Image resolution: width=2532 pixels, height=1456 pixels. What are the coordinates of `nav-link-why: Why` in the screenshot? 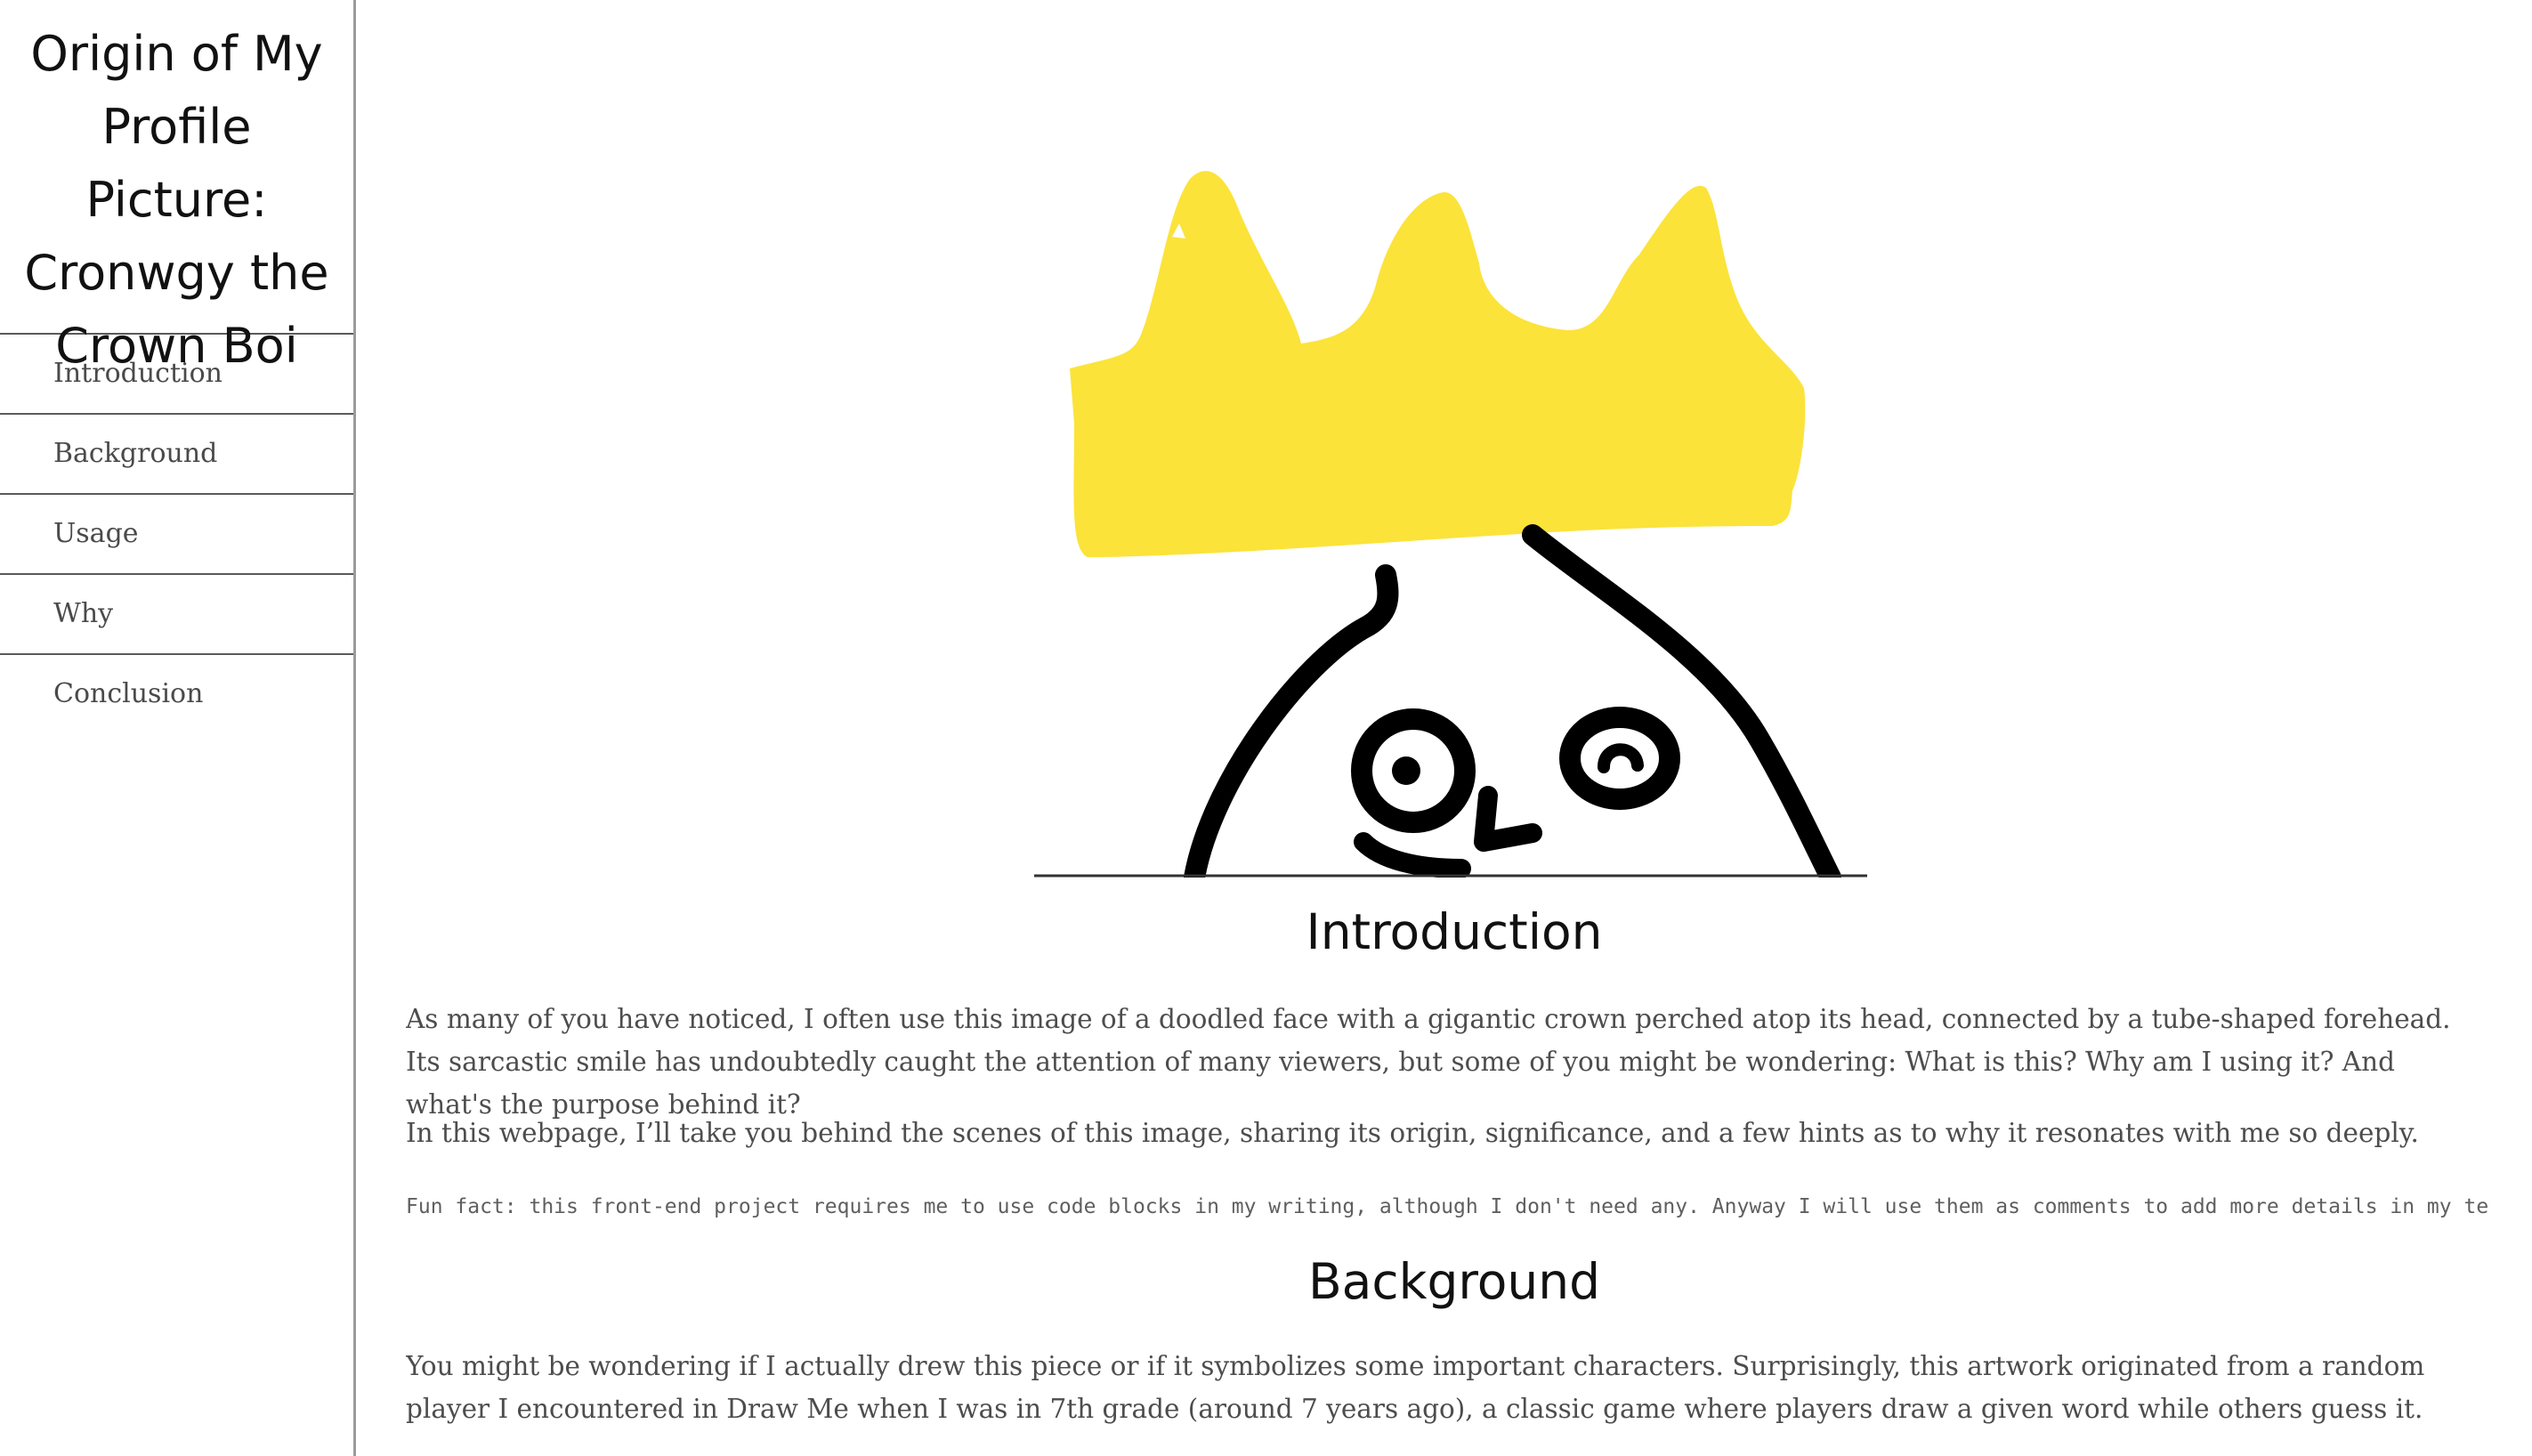 It's located at (176, 615).